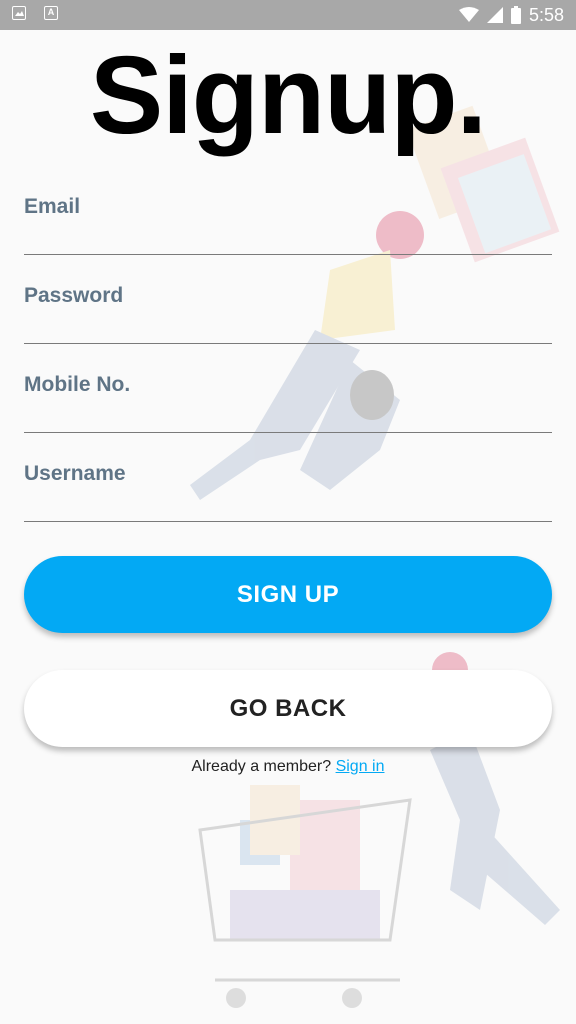 The width and height of the screenshot is (576, 1024). I want to click on battery-icon, so click(515, 15).